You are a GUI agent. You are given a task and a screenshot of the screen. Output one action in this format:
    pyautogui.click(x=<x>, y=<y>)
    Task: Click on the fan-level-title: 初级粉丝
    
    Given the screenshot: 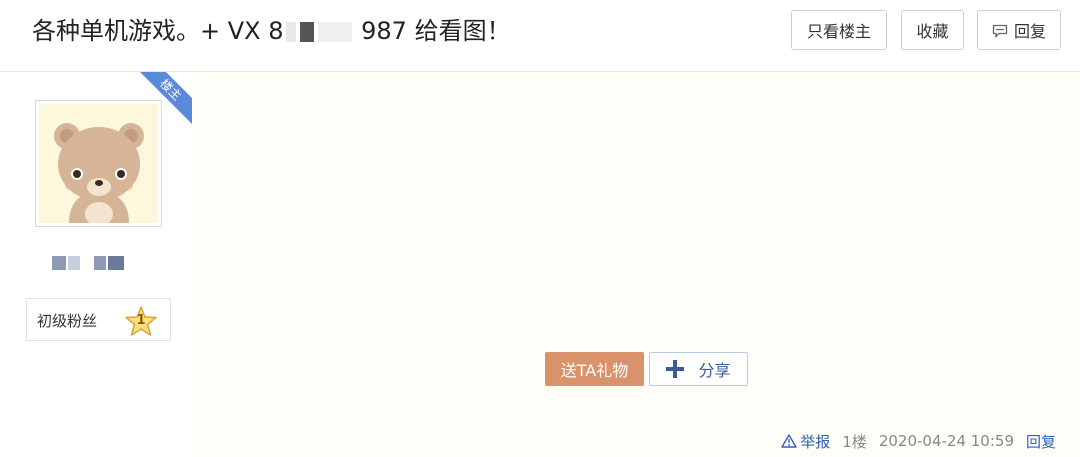 What is the action you would take?
    pyautogui.click(x=67, y=321)
    